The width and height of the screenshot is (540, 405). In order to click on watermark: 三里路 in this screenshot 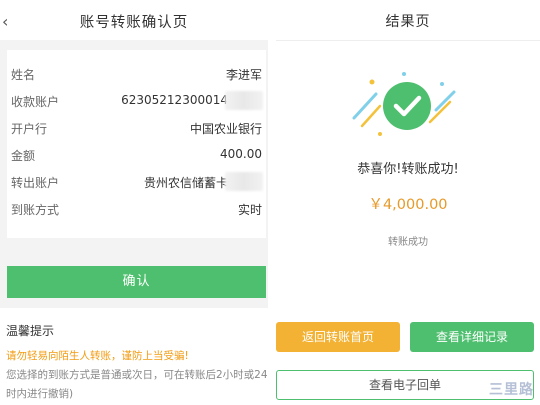, I will do `click(511, 390)`.